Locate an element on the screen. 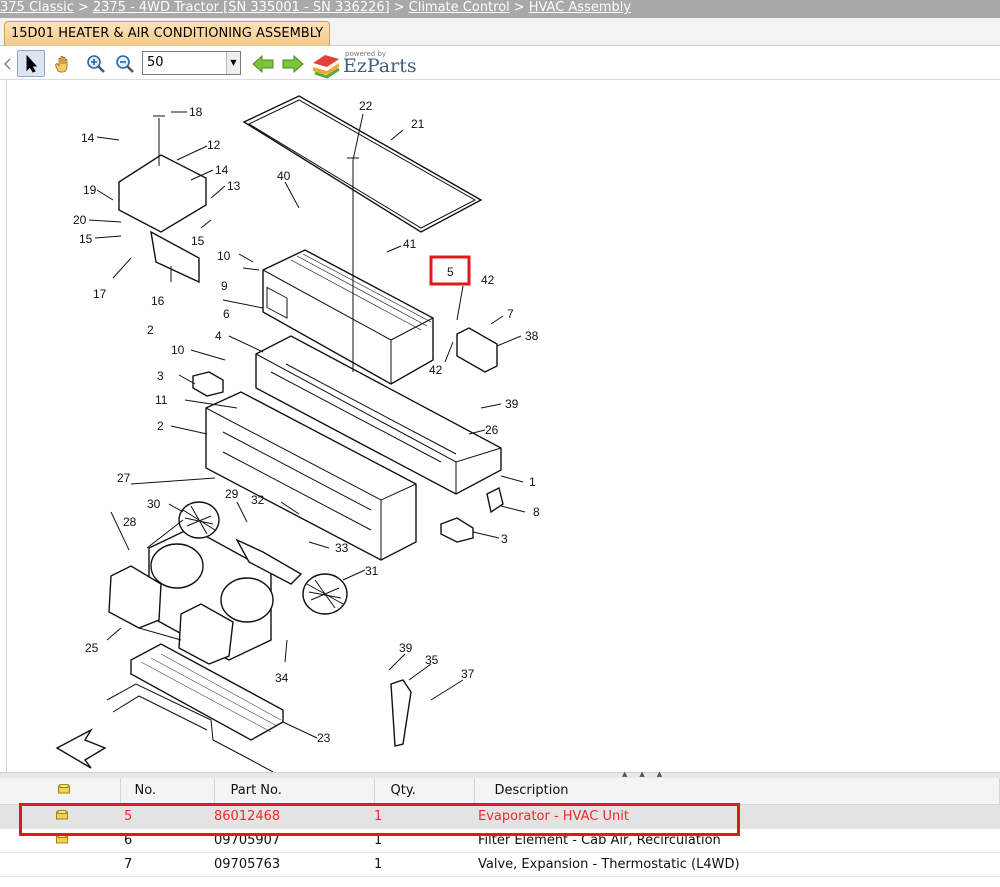 This screenshot has height=887, width=1000. callout-13: 13 is located at coordinates (234, 186).